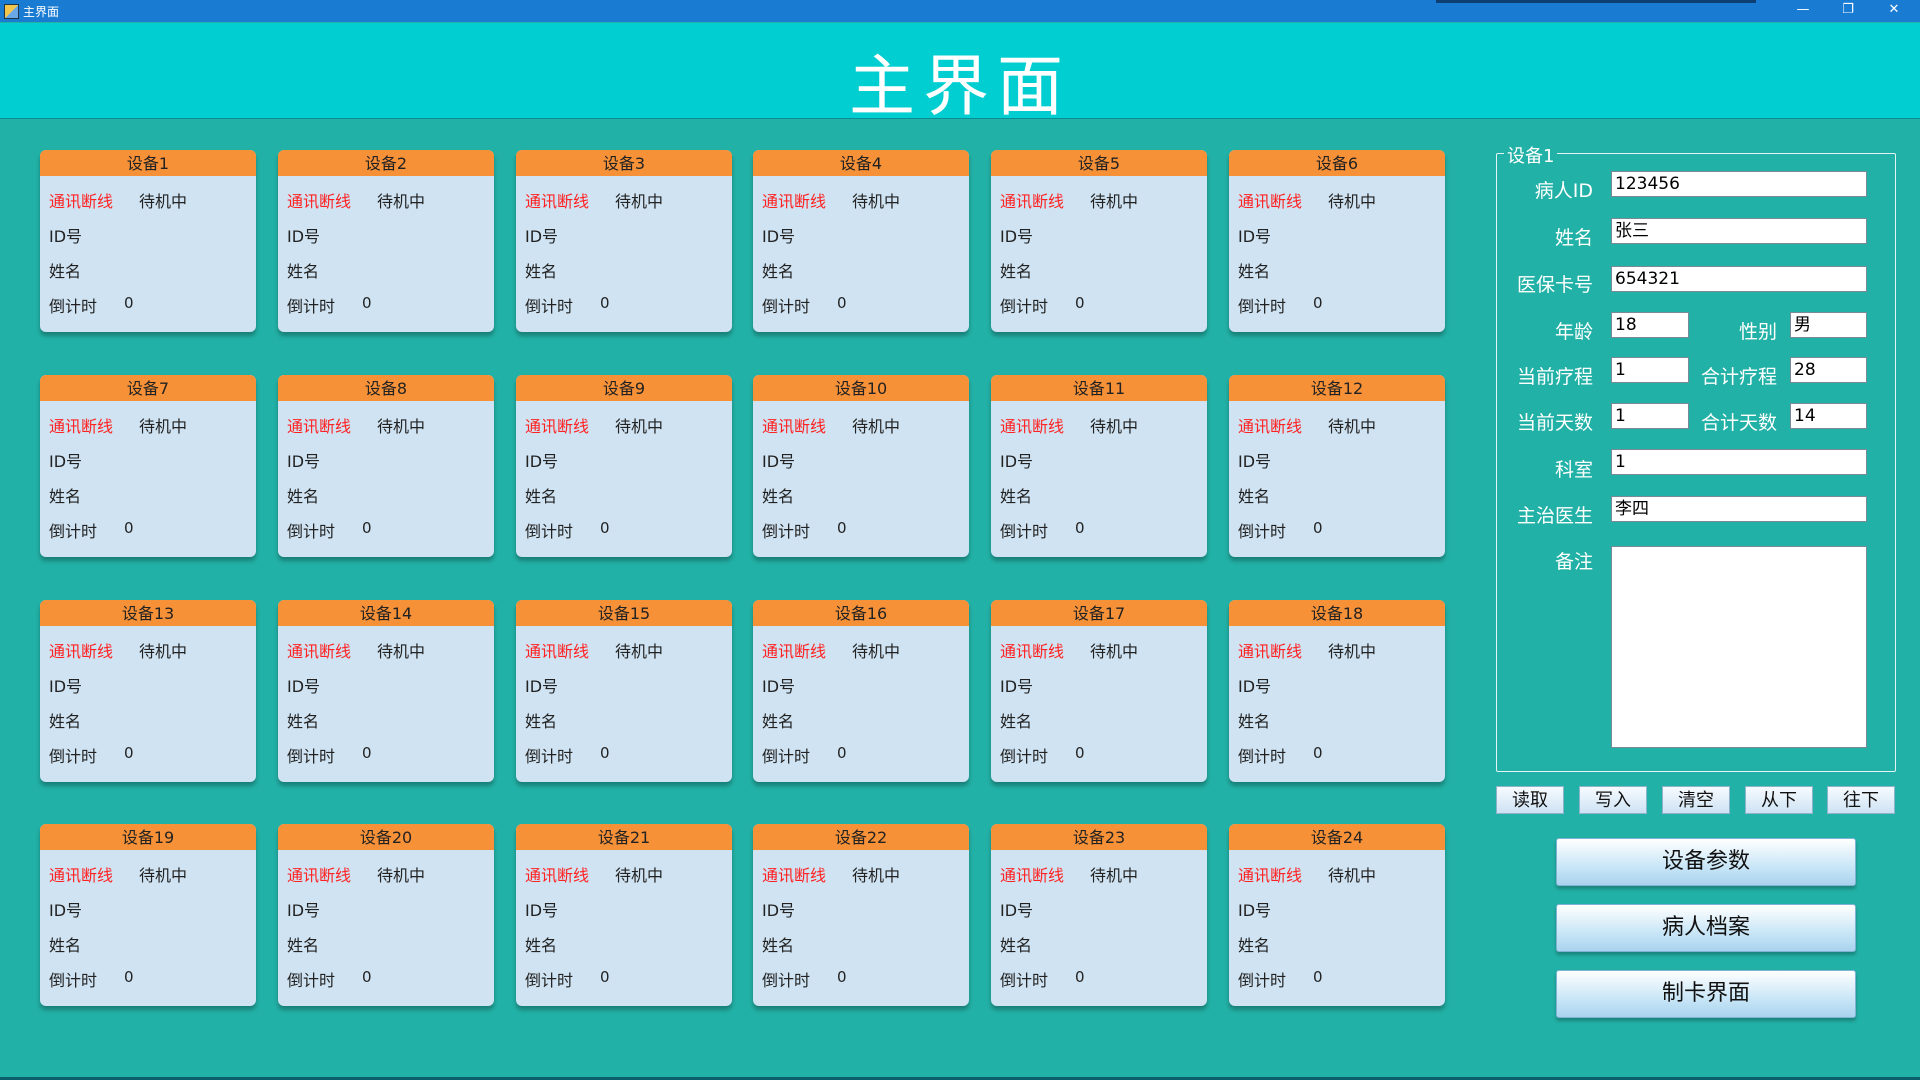 This screenshot has width=1920, height=1080. What do you see at coordinates (624, 691) in the screenshot?
I see `device-card: 设备15 通讯断线 待机中 ID号 姓名 倒计时 0` at bounding box center [624, 691].